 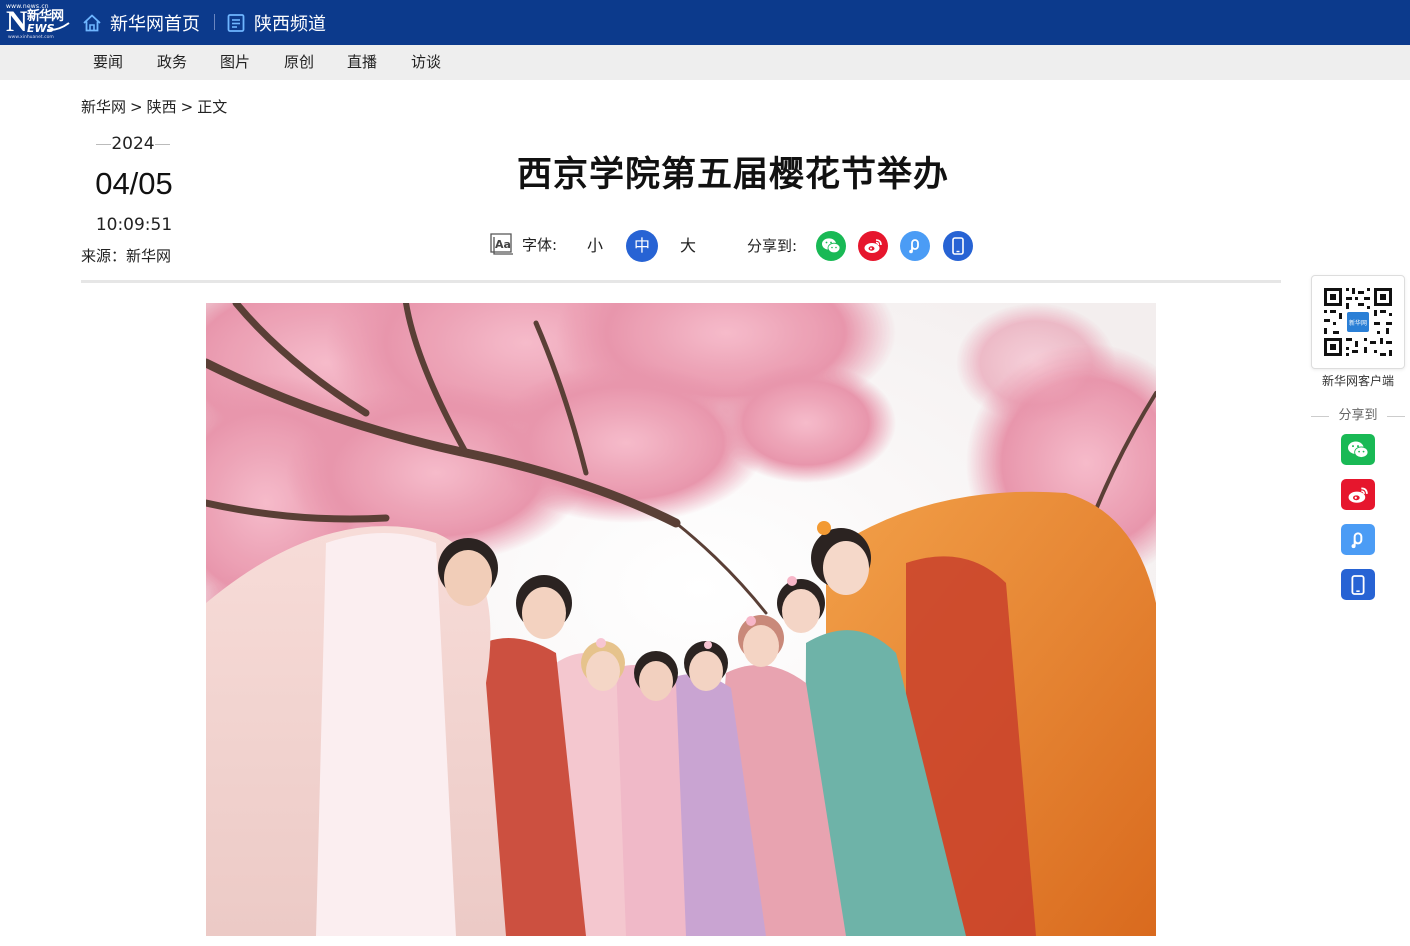 What do you see at coordinates (103, 106) in the screenshot?
I see `breadcrumb-item-home: 新华网` at bounding box center [103, 106].